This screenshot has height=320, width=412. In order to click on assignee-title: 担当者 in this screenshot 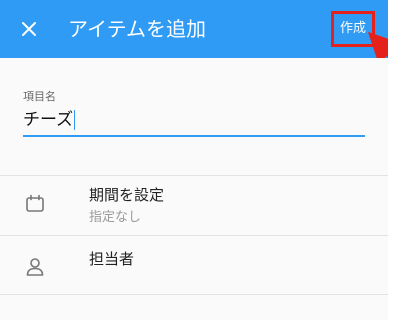, I will do `click(112, 259)`.